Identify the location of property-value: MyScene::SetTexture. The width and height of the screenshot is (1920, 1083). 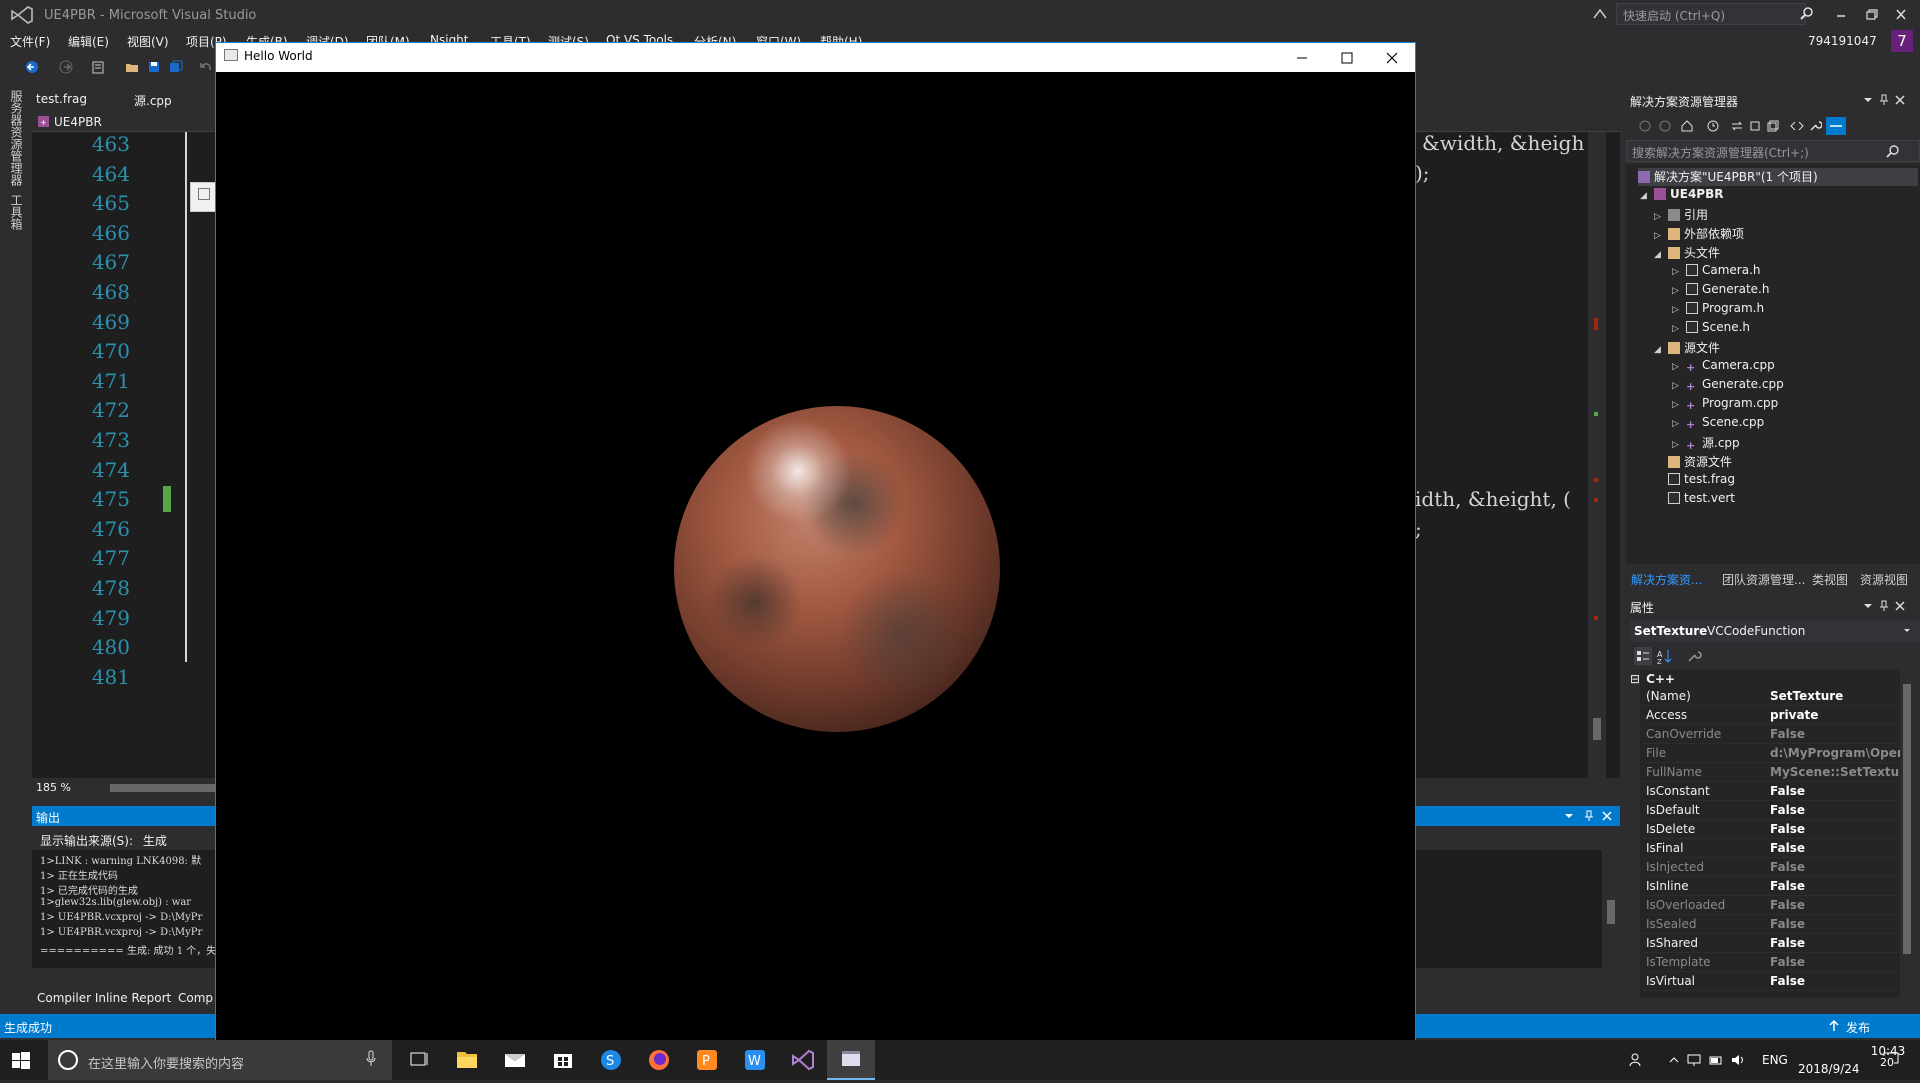
(1835, 772).